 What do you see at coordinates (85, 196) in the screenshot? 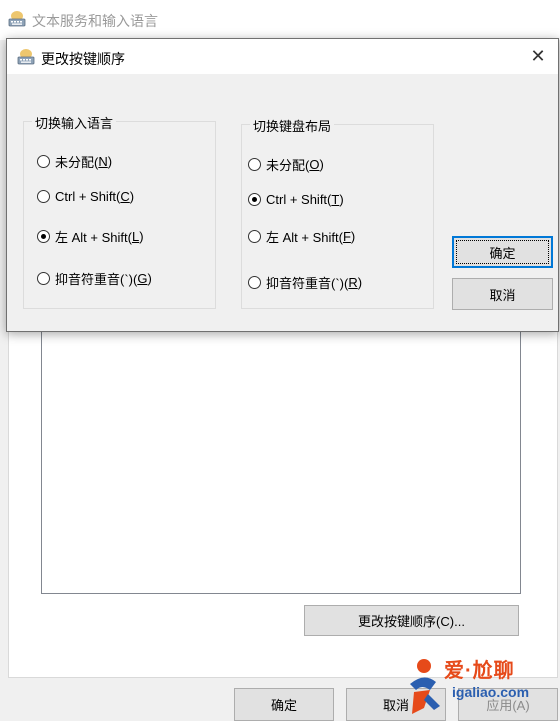
I see `input-language-option-ctrl-shift: Ctrl + Shift(C)` at bounding box center [85, 196].